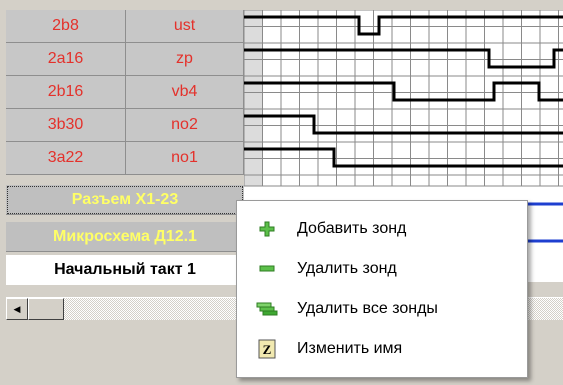 This screenshot has width=563, height=385. What do you see at coordinates (350, 348) in the screenshot?
I see `menu-item-label: Изменить имя` at bounding box center [350, 348].